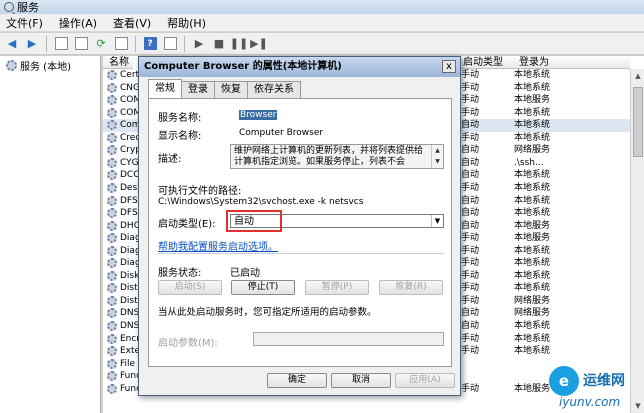 This screenshot has height=413, width=644. What do you see at coordinates (121, 44) in the screenshot?
I see `export-icon` at bounding box center [121, 44].